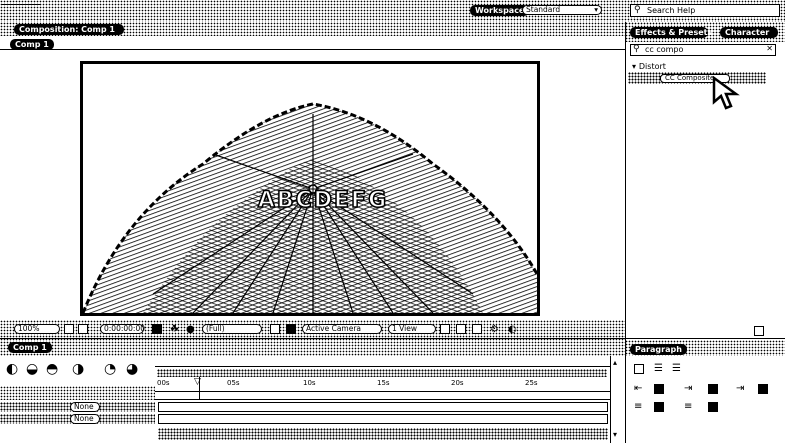 The width and height of the screenshot is (785, 443). What do you see at coordinates (342, 329) in the screenshot?
I see `camera-dropdown: Active Camera` at bounding box center [342, 329].